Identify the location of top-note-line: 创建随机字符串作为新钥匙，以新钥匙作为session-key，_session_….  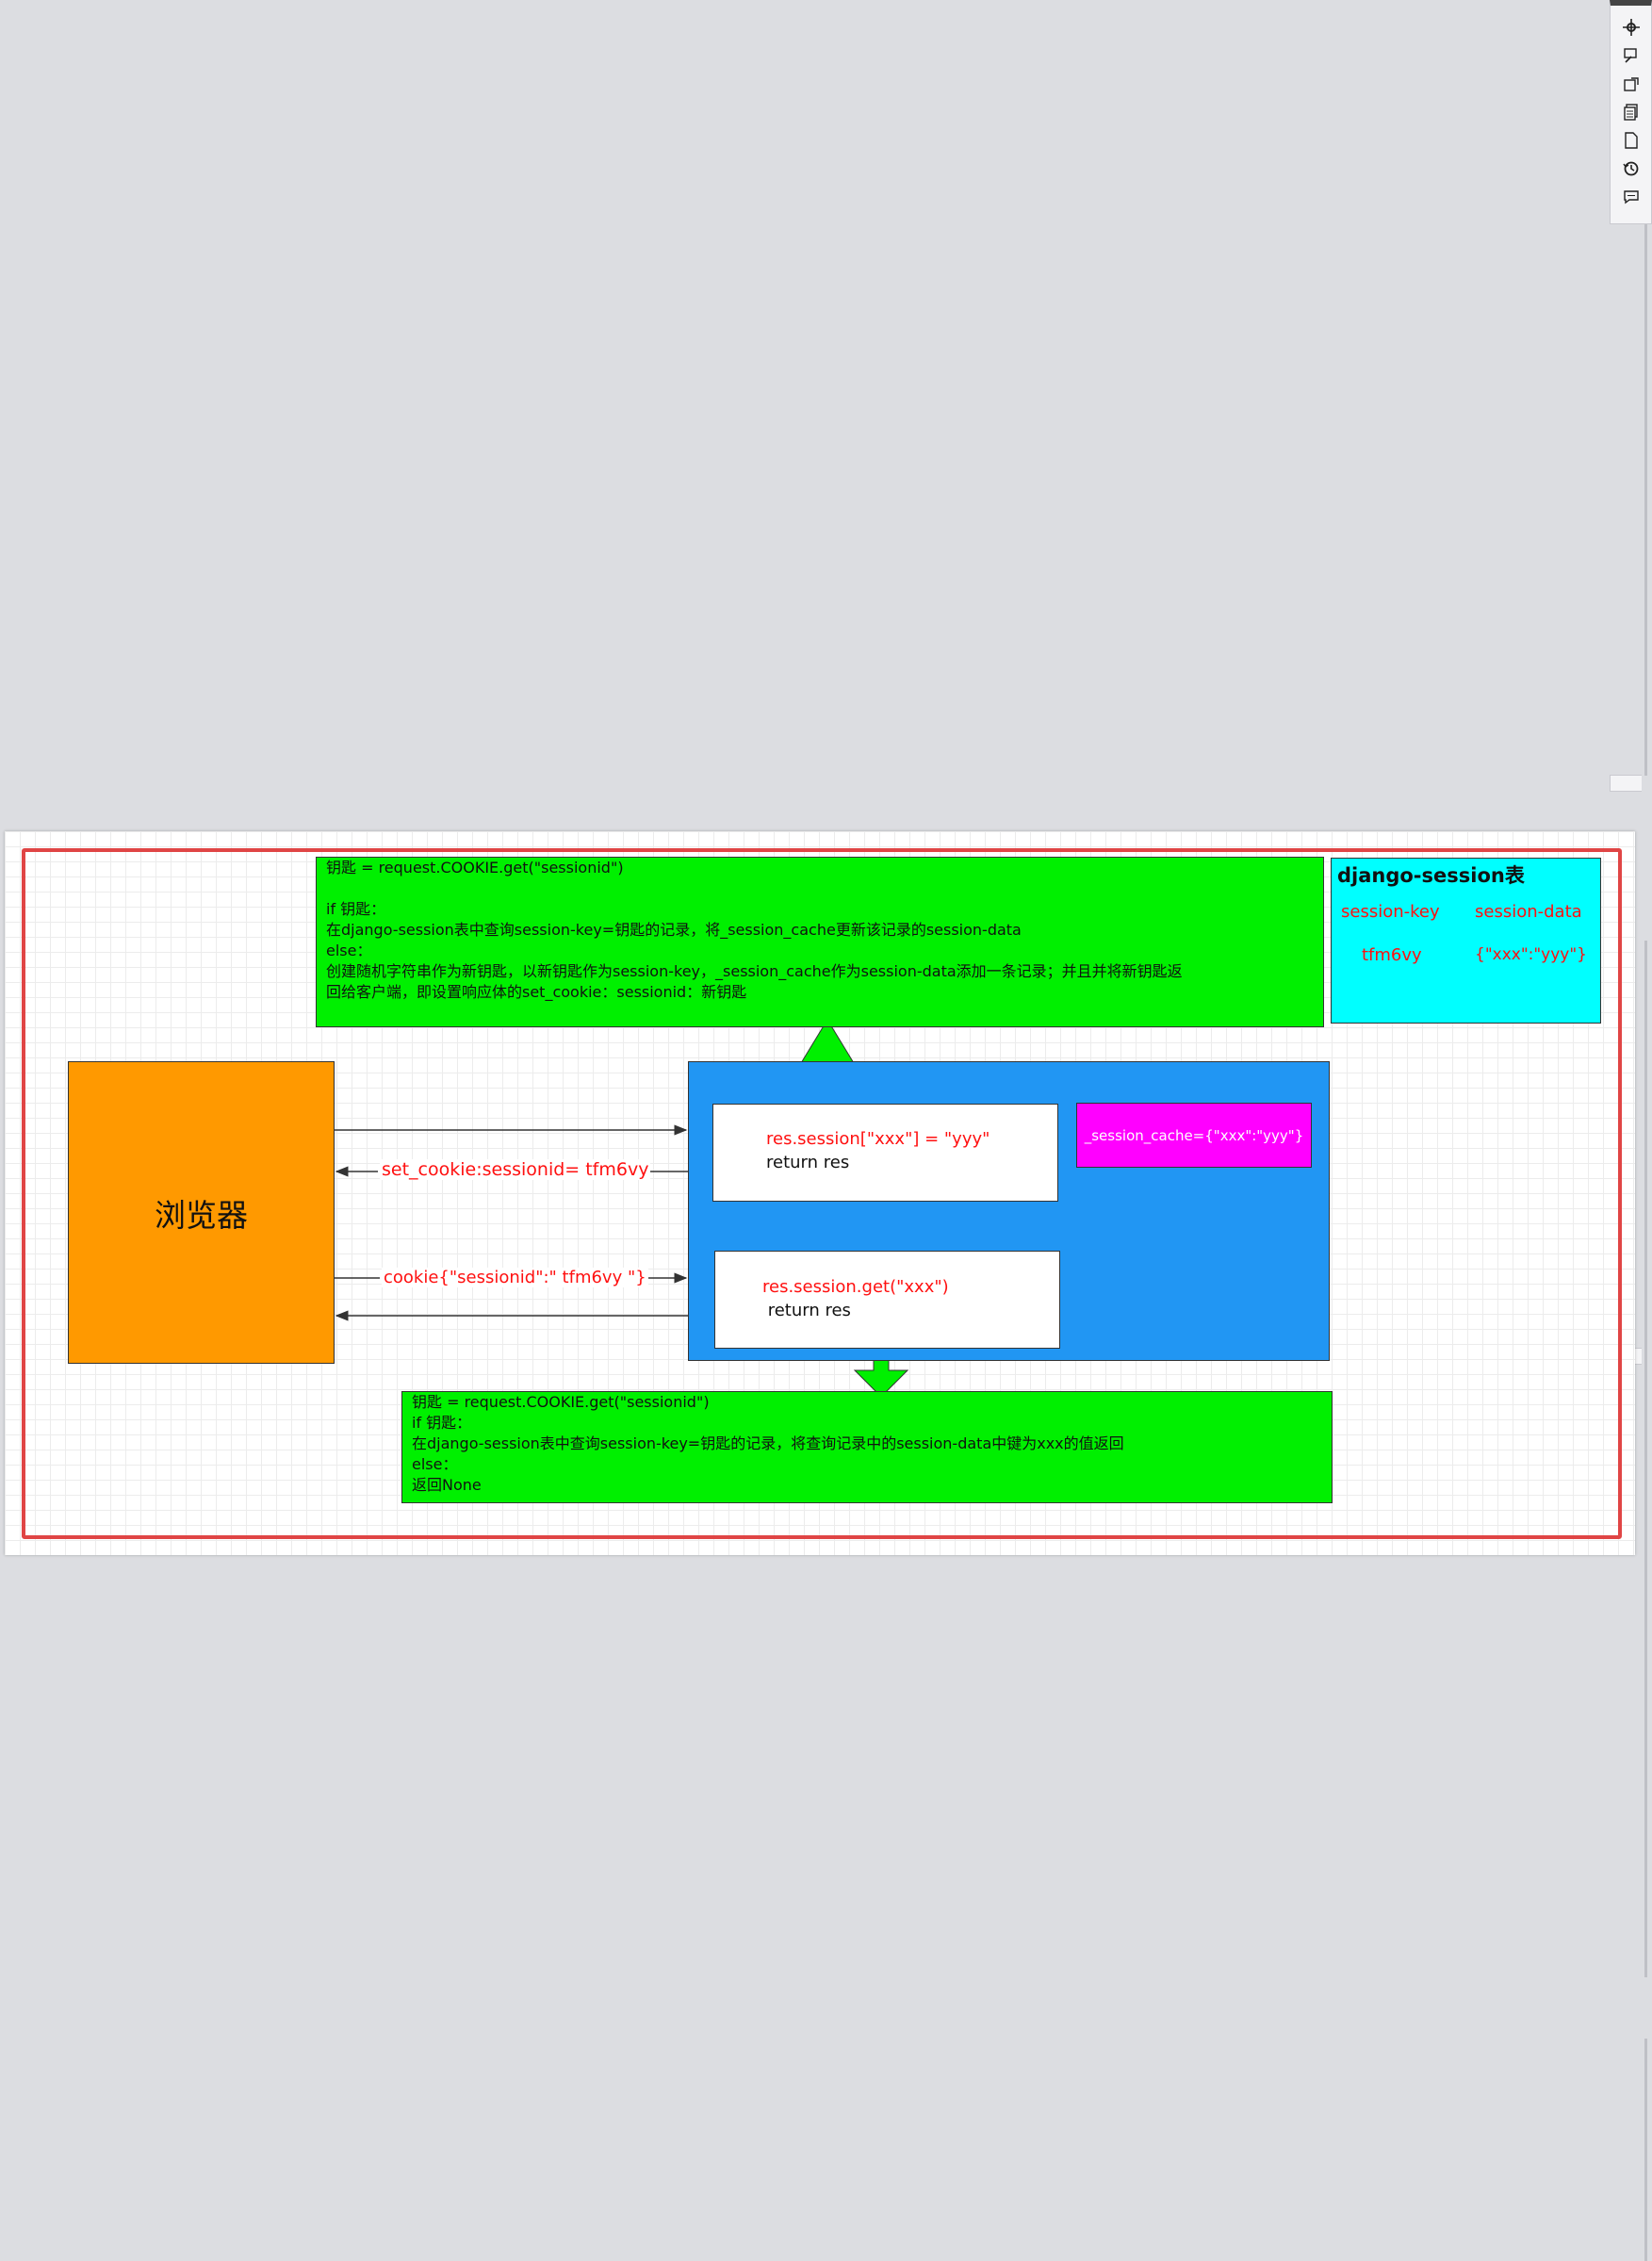
(754, 971).